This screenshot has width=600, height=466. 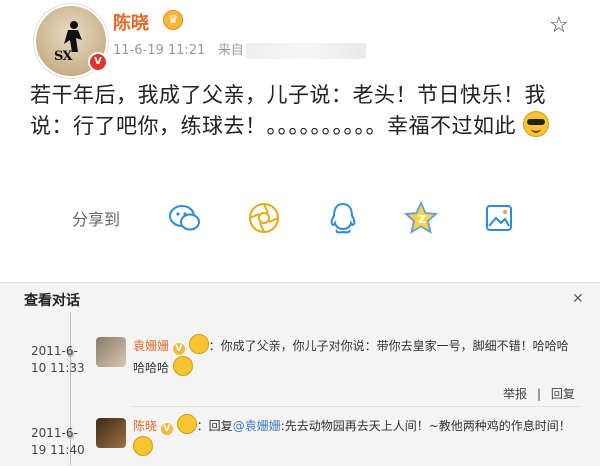 I want to click on comment-clock: 10 11:33, so click(x=58, y=368).